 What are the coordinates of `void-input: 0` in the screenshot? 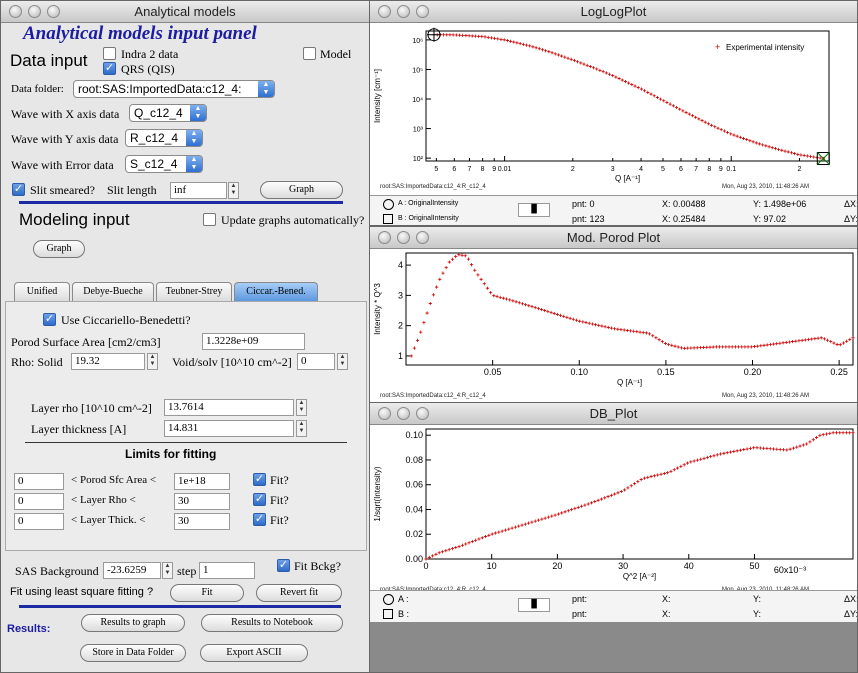 It's located at (316, 361).